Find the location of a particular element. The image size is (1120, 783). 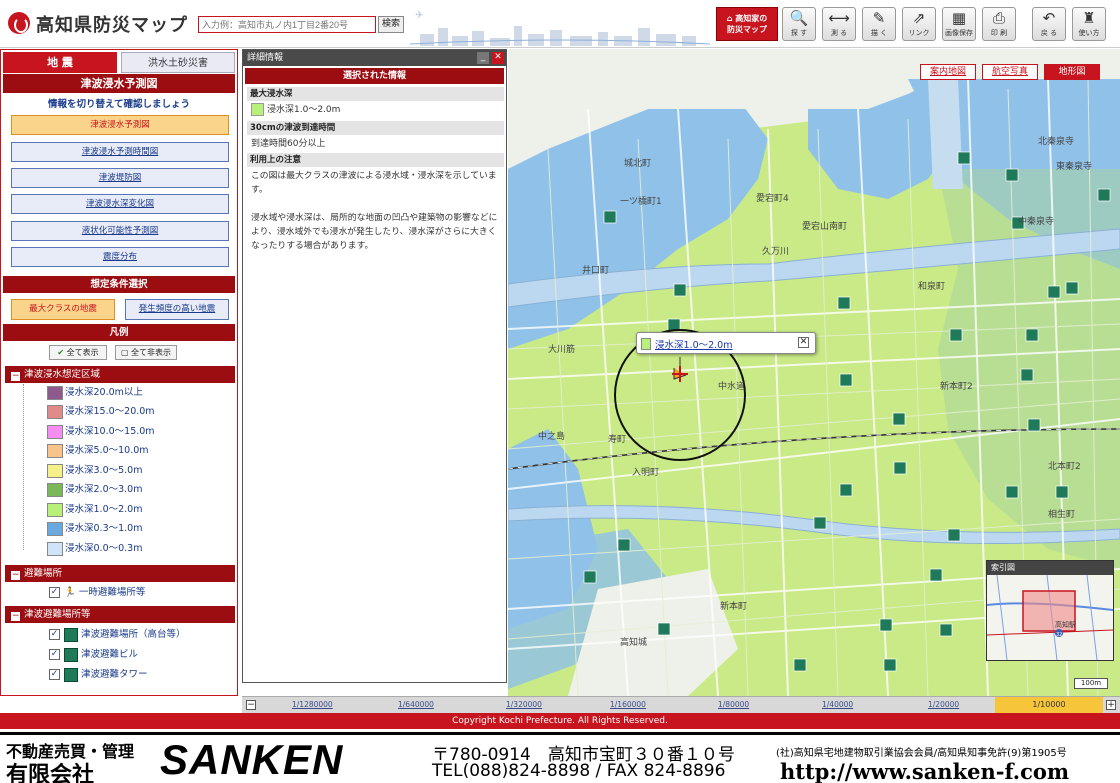

zoom-out-button: − is located at coordinates (251, 705).